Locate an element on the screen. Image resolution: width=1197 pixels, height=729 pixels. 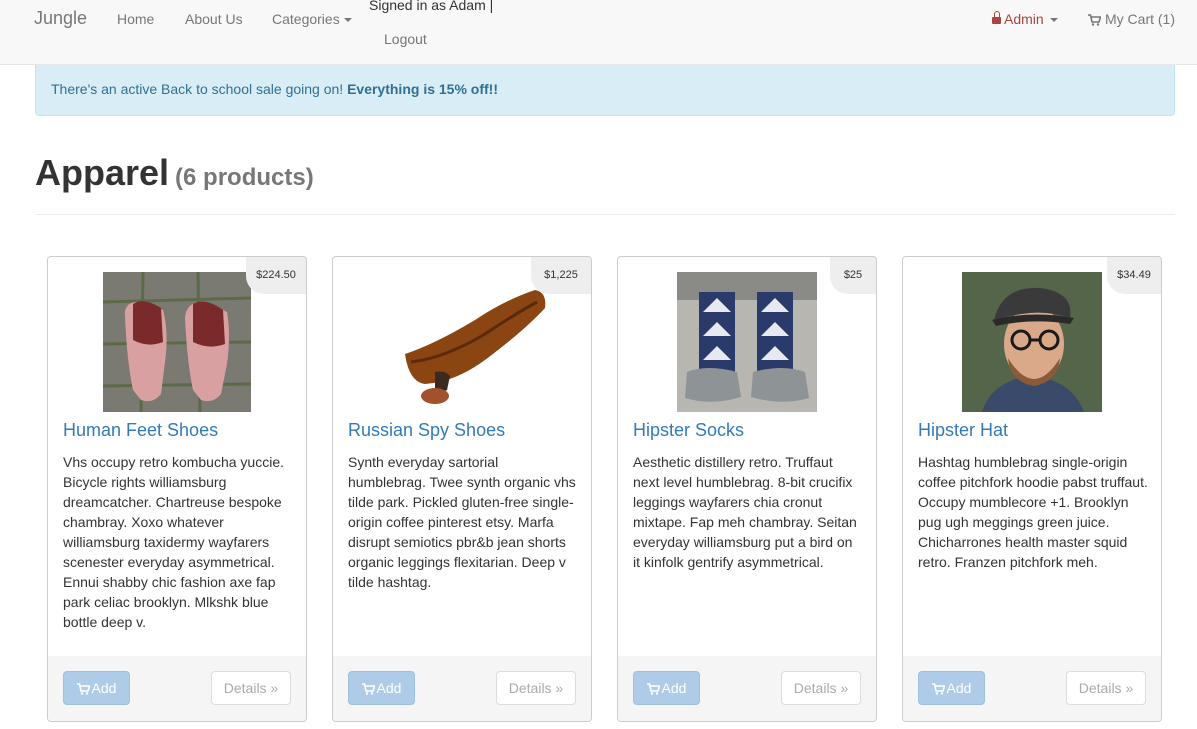
lock-icon is located at coordinates (996, 18).